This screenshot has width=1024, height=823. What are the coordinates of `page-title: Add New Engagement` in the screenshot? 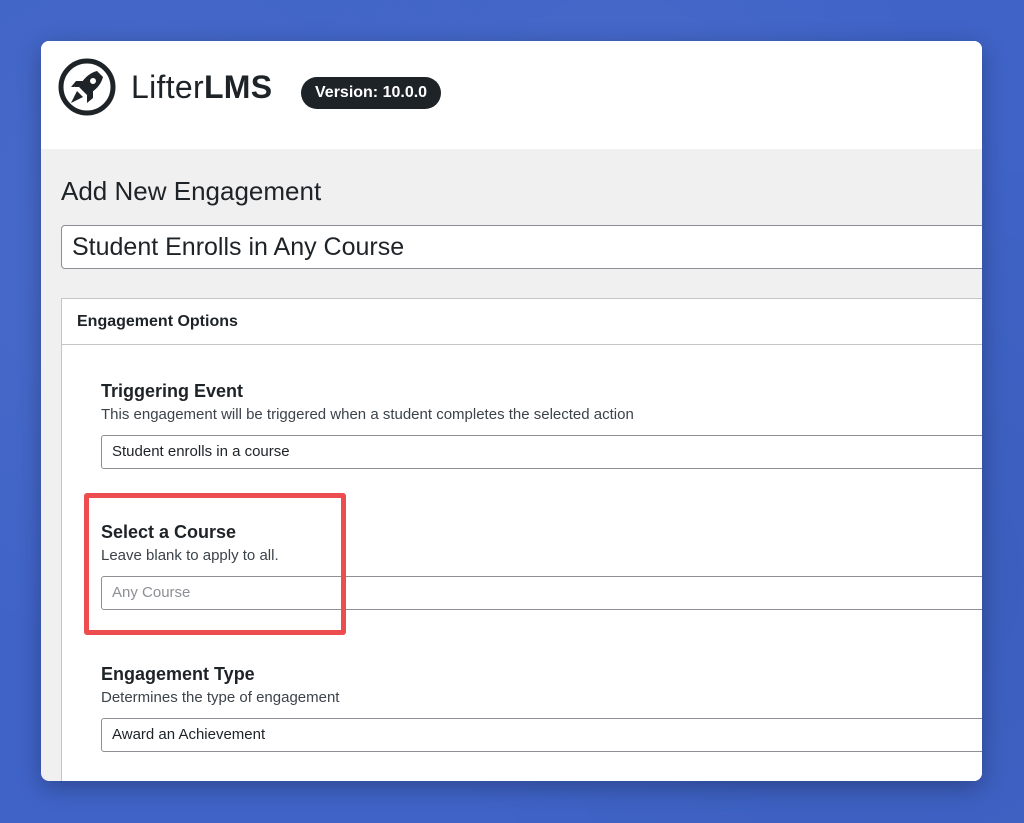 It's located at (191, 191).